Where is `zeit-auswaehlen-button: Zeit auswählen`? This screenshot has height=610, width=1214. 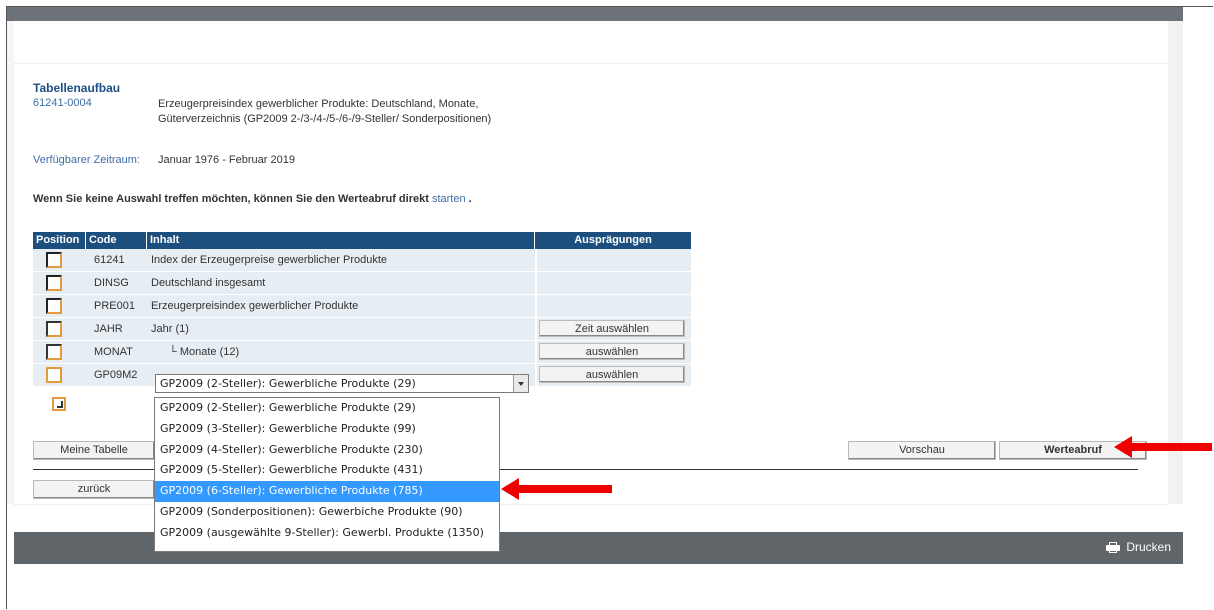
zeit-auswaehlen-button: Zeit auswählen is located at coordinates (612, 328).